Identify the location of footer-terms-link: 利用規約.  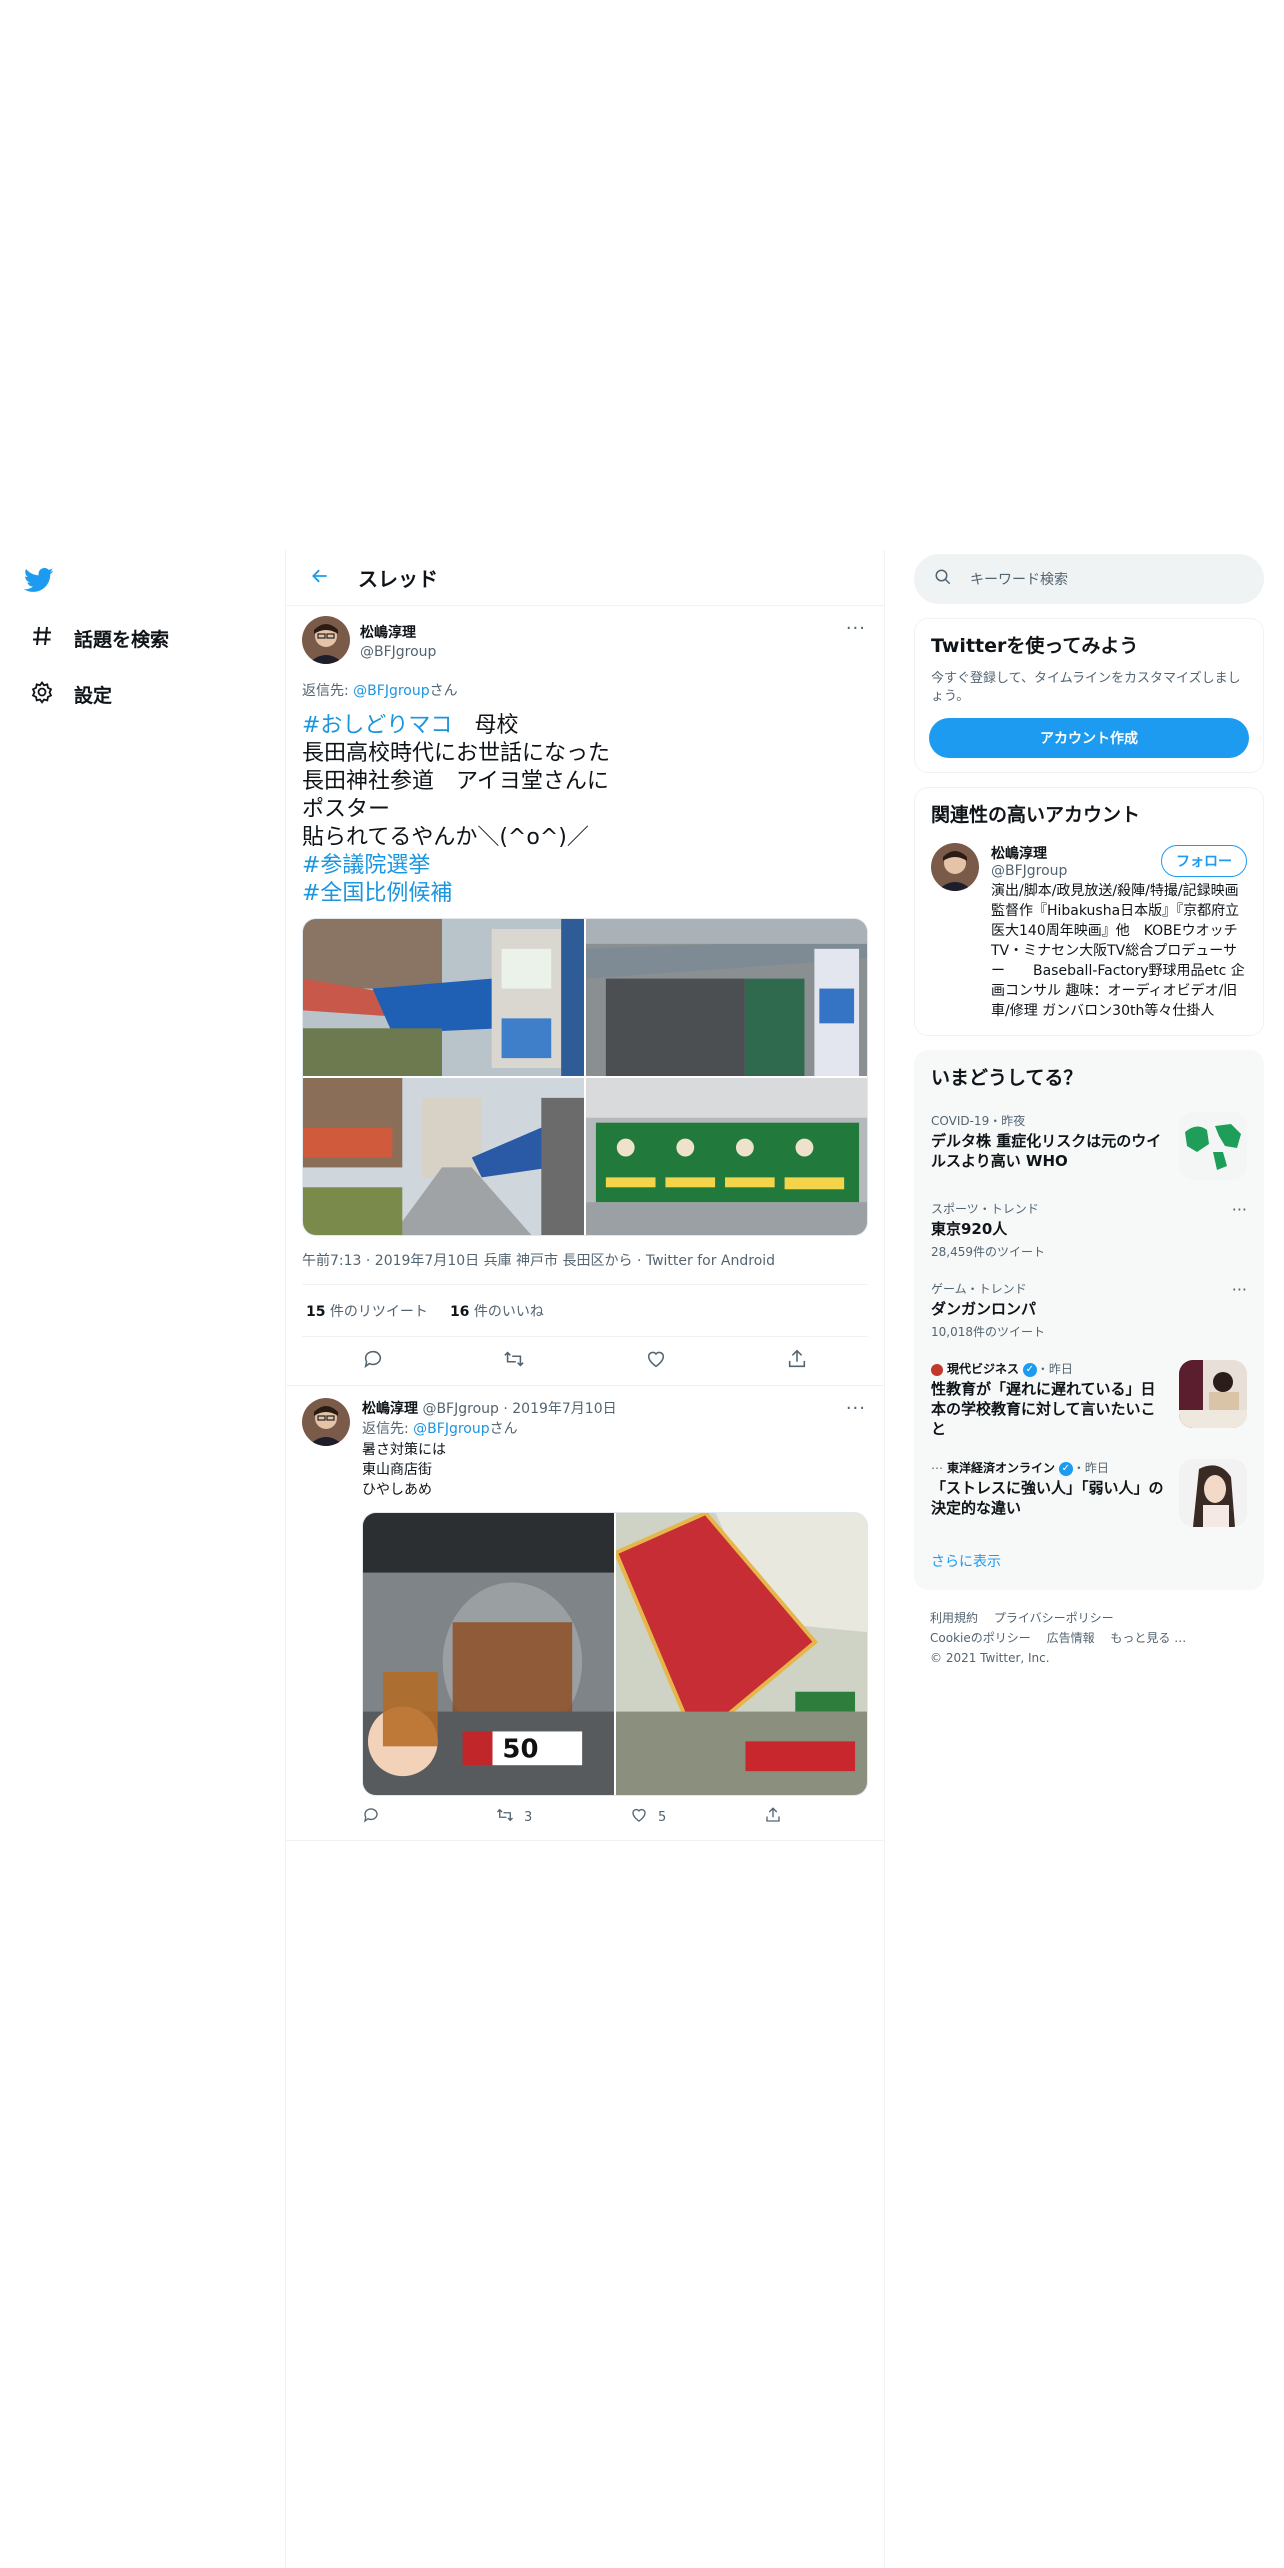
(954, 1618).